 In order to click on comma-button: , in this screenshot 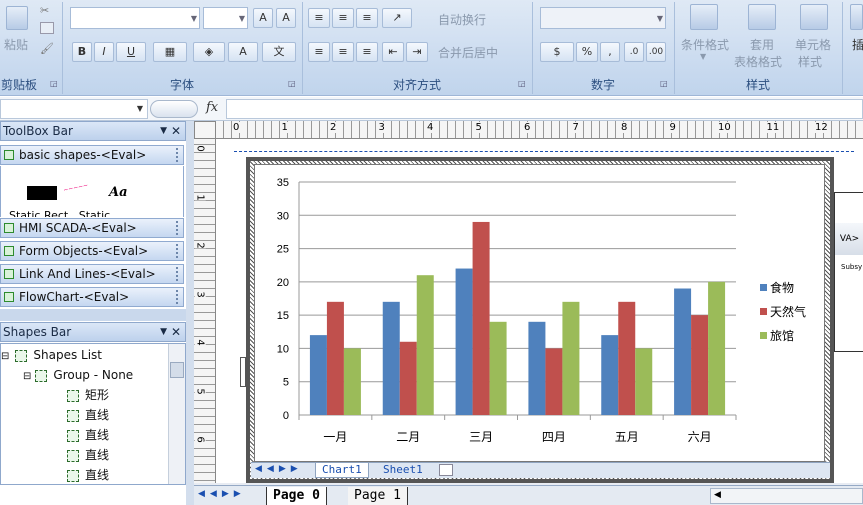, I will do `click(610, 52)`.